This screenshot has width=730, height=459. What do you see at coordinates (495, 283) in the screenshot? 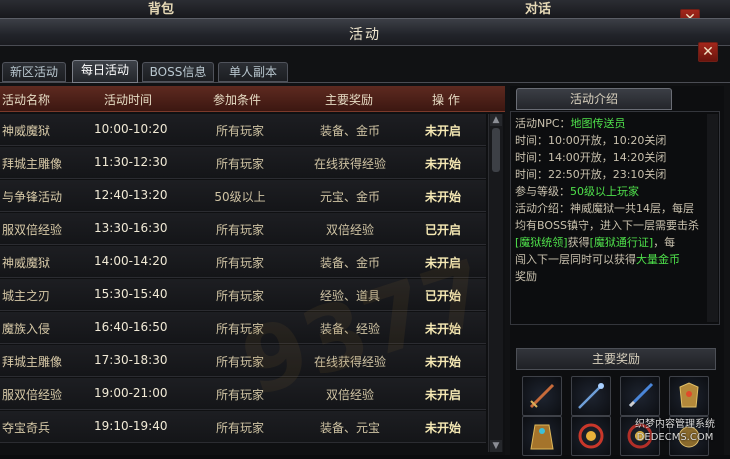
I see `table-scrollbar: ▲ ▼` at bounding box center [495, 283].